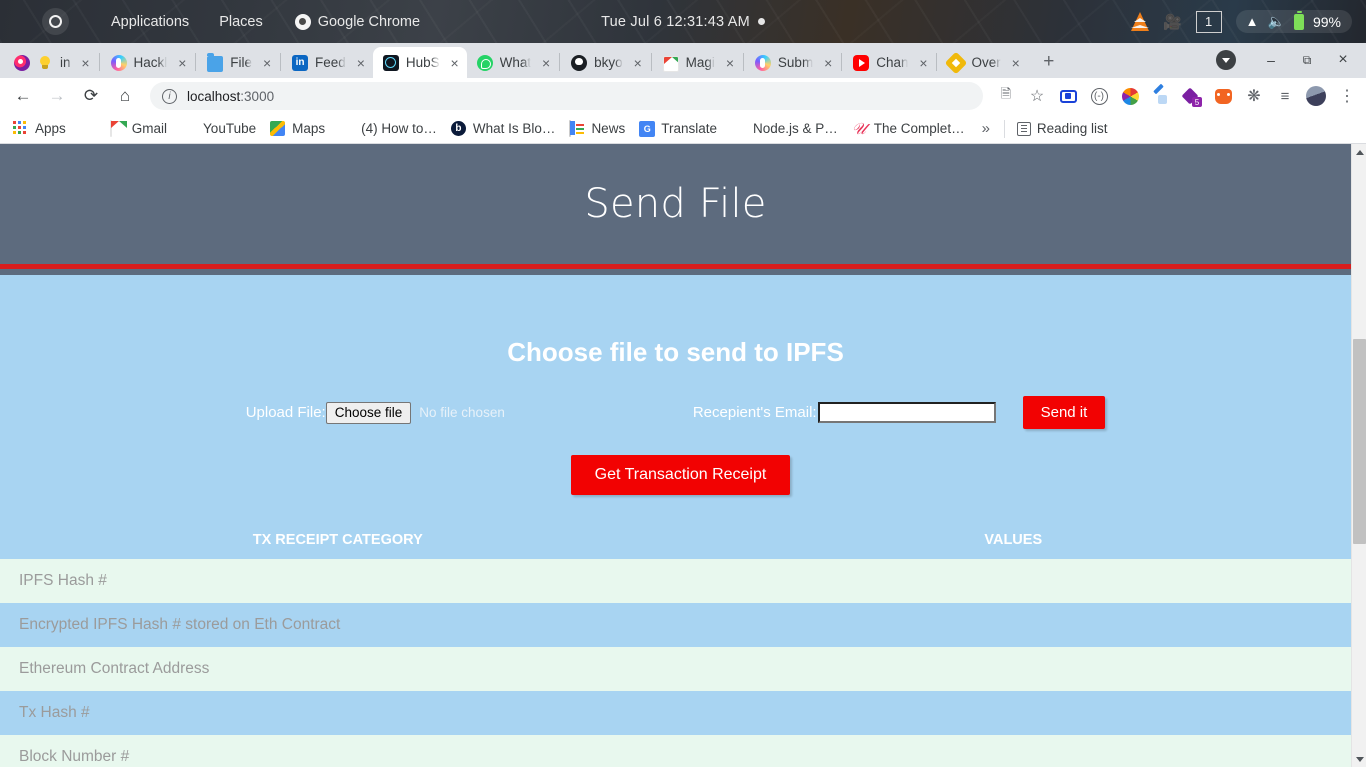  I want to click on window-controls: – ⧉ ×, so click(1288, 60).